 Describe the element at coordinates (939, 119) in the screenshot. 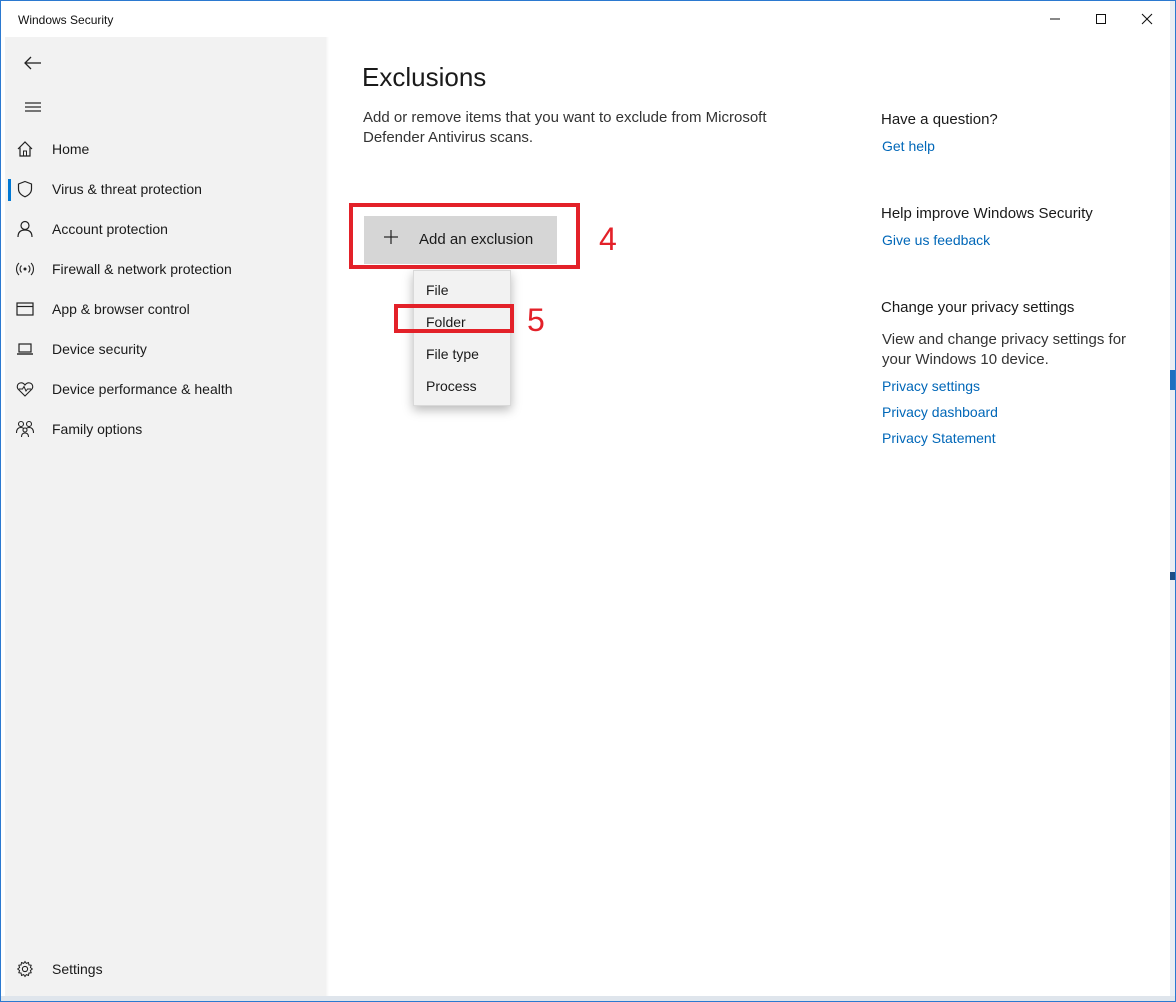

I see `help-question-heading: Have a question?` at that location.